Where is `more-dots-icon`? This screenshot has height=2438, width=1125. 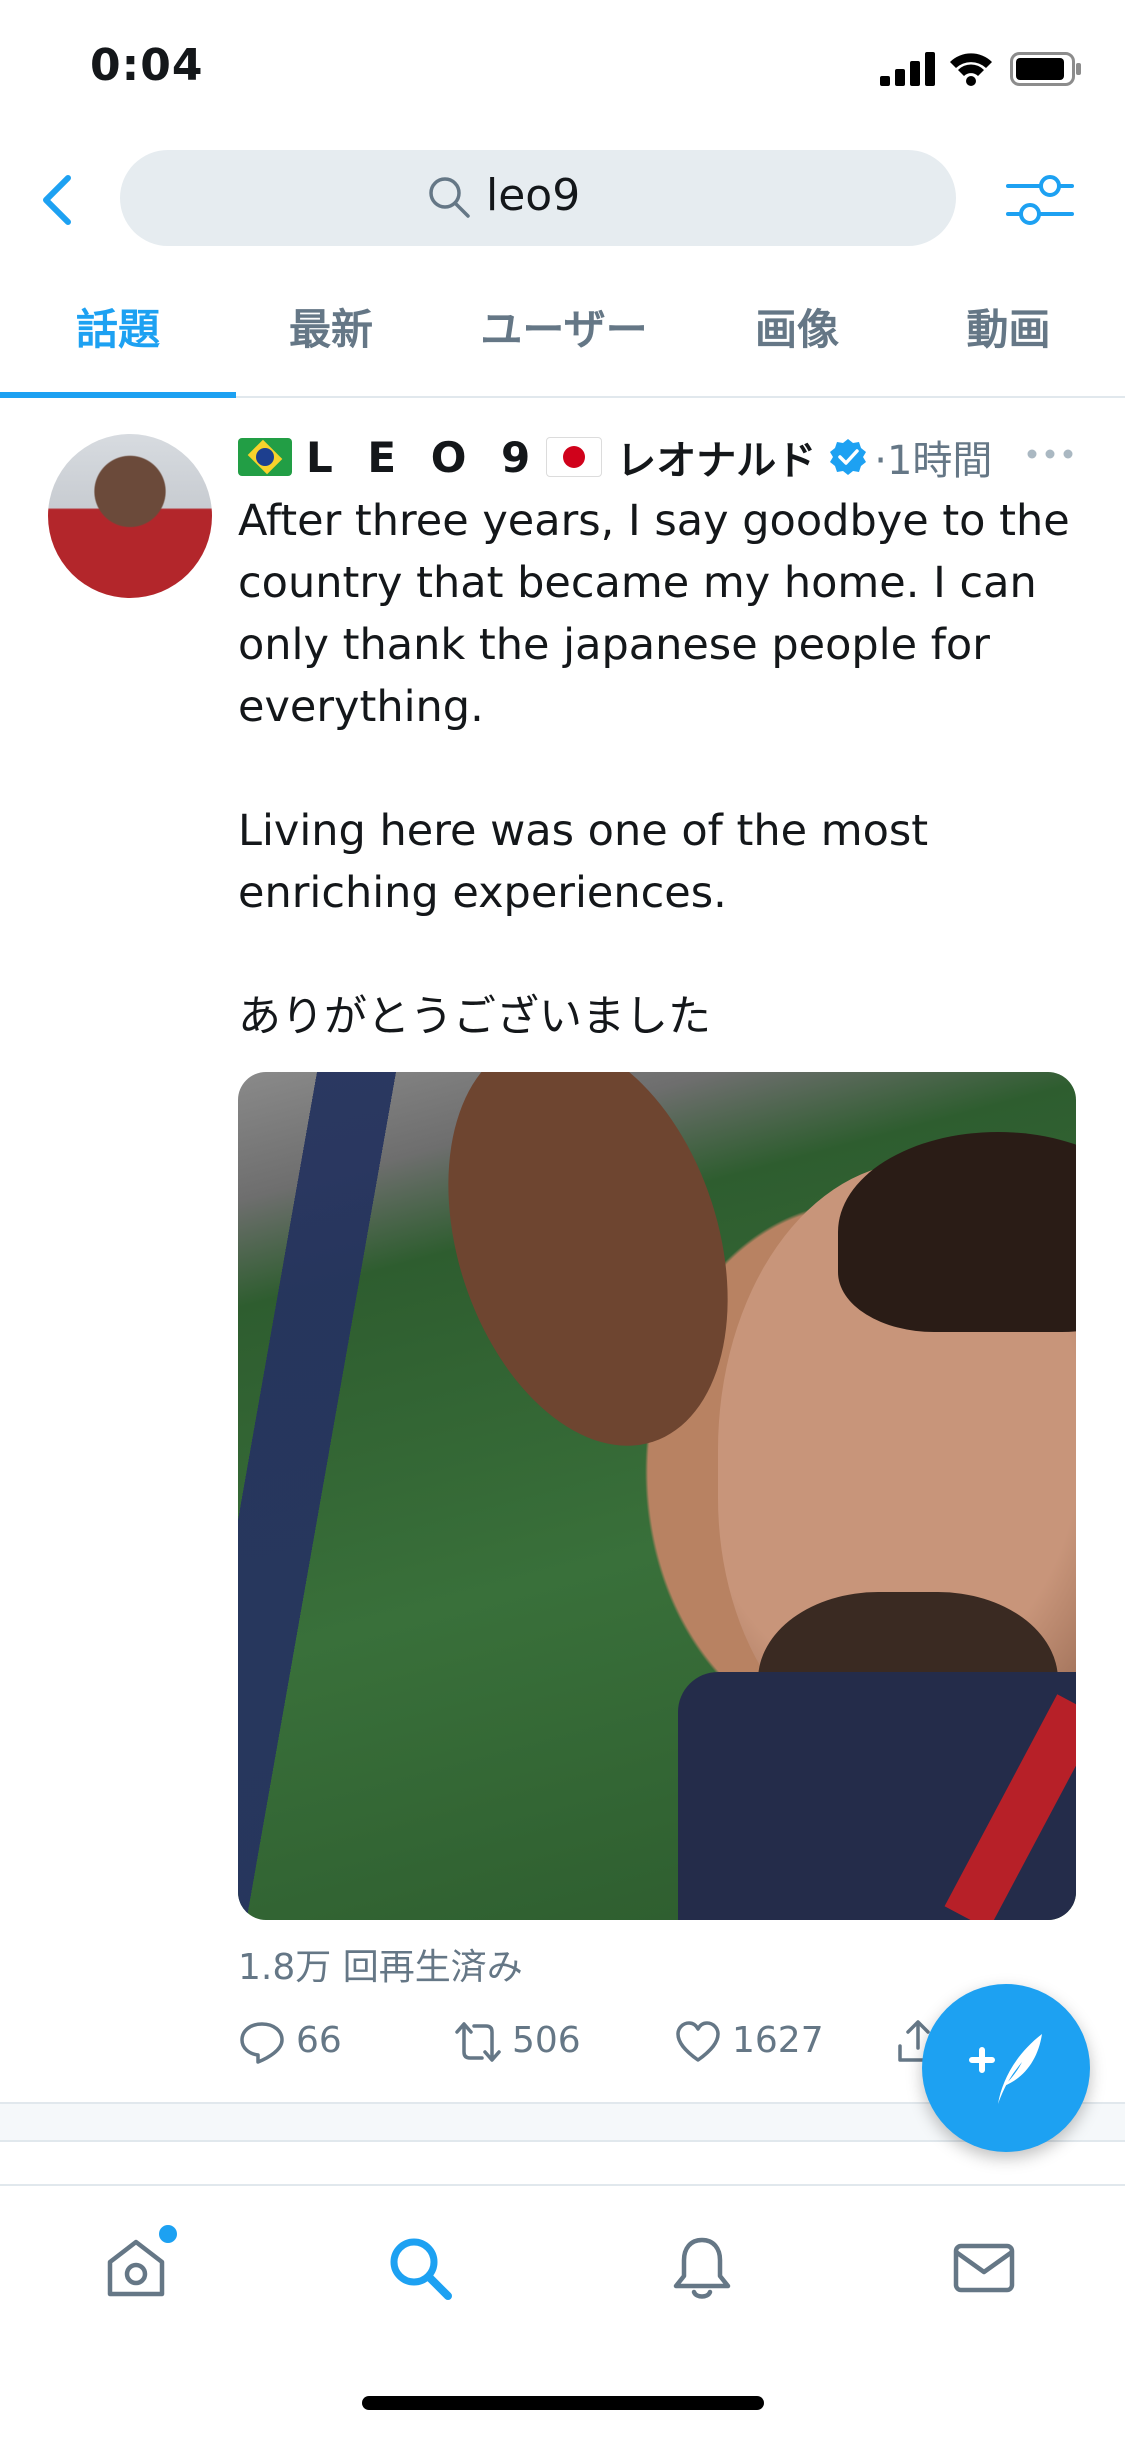
more-dots-icon is located at coordinates (1050, 454).